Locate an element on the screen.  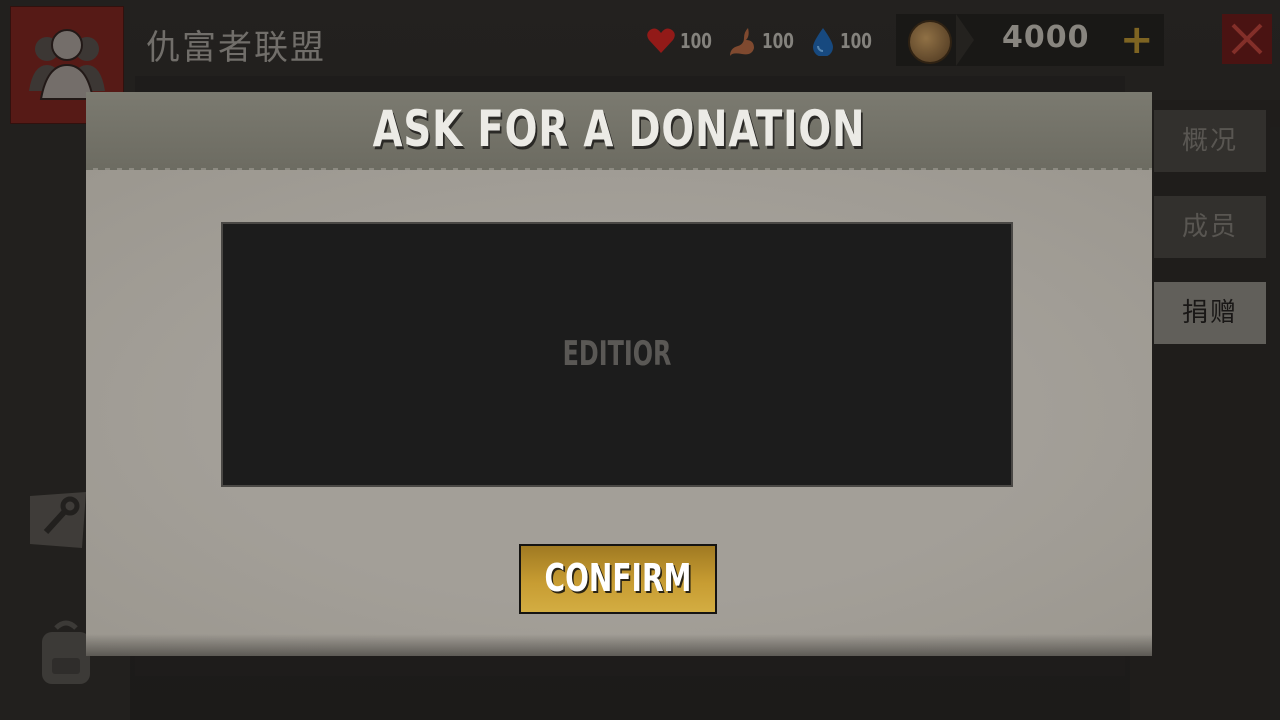
dialog-title: ASK FOR A DONATION is located at coordinates (619, 129).